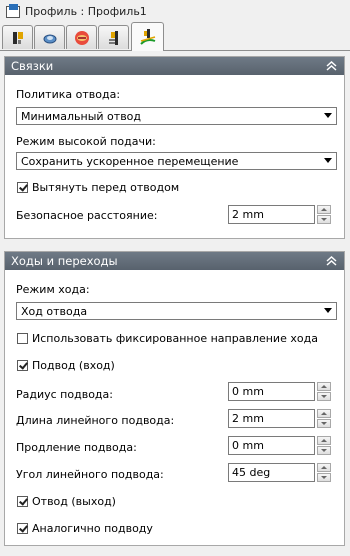  I want to click on tab-geometry, so click(49, 37).